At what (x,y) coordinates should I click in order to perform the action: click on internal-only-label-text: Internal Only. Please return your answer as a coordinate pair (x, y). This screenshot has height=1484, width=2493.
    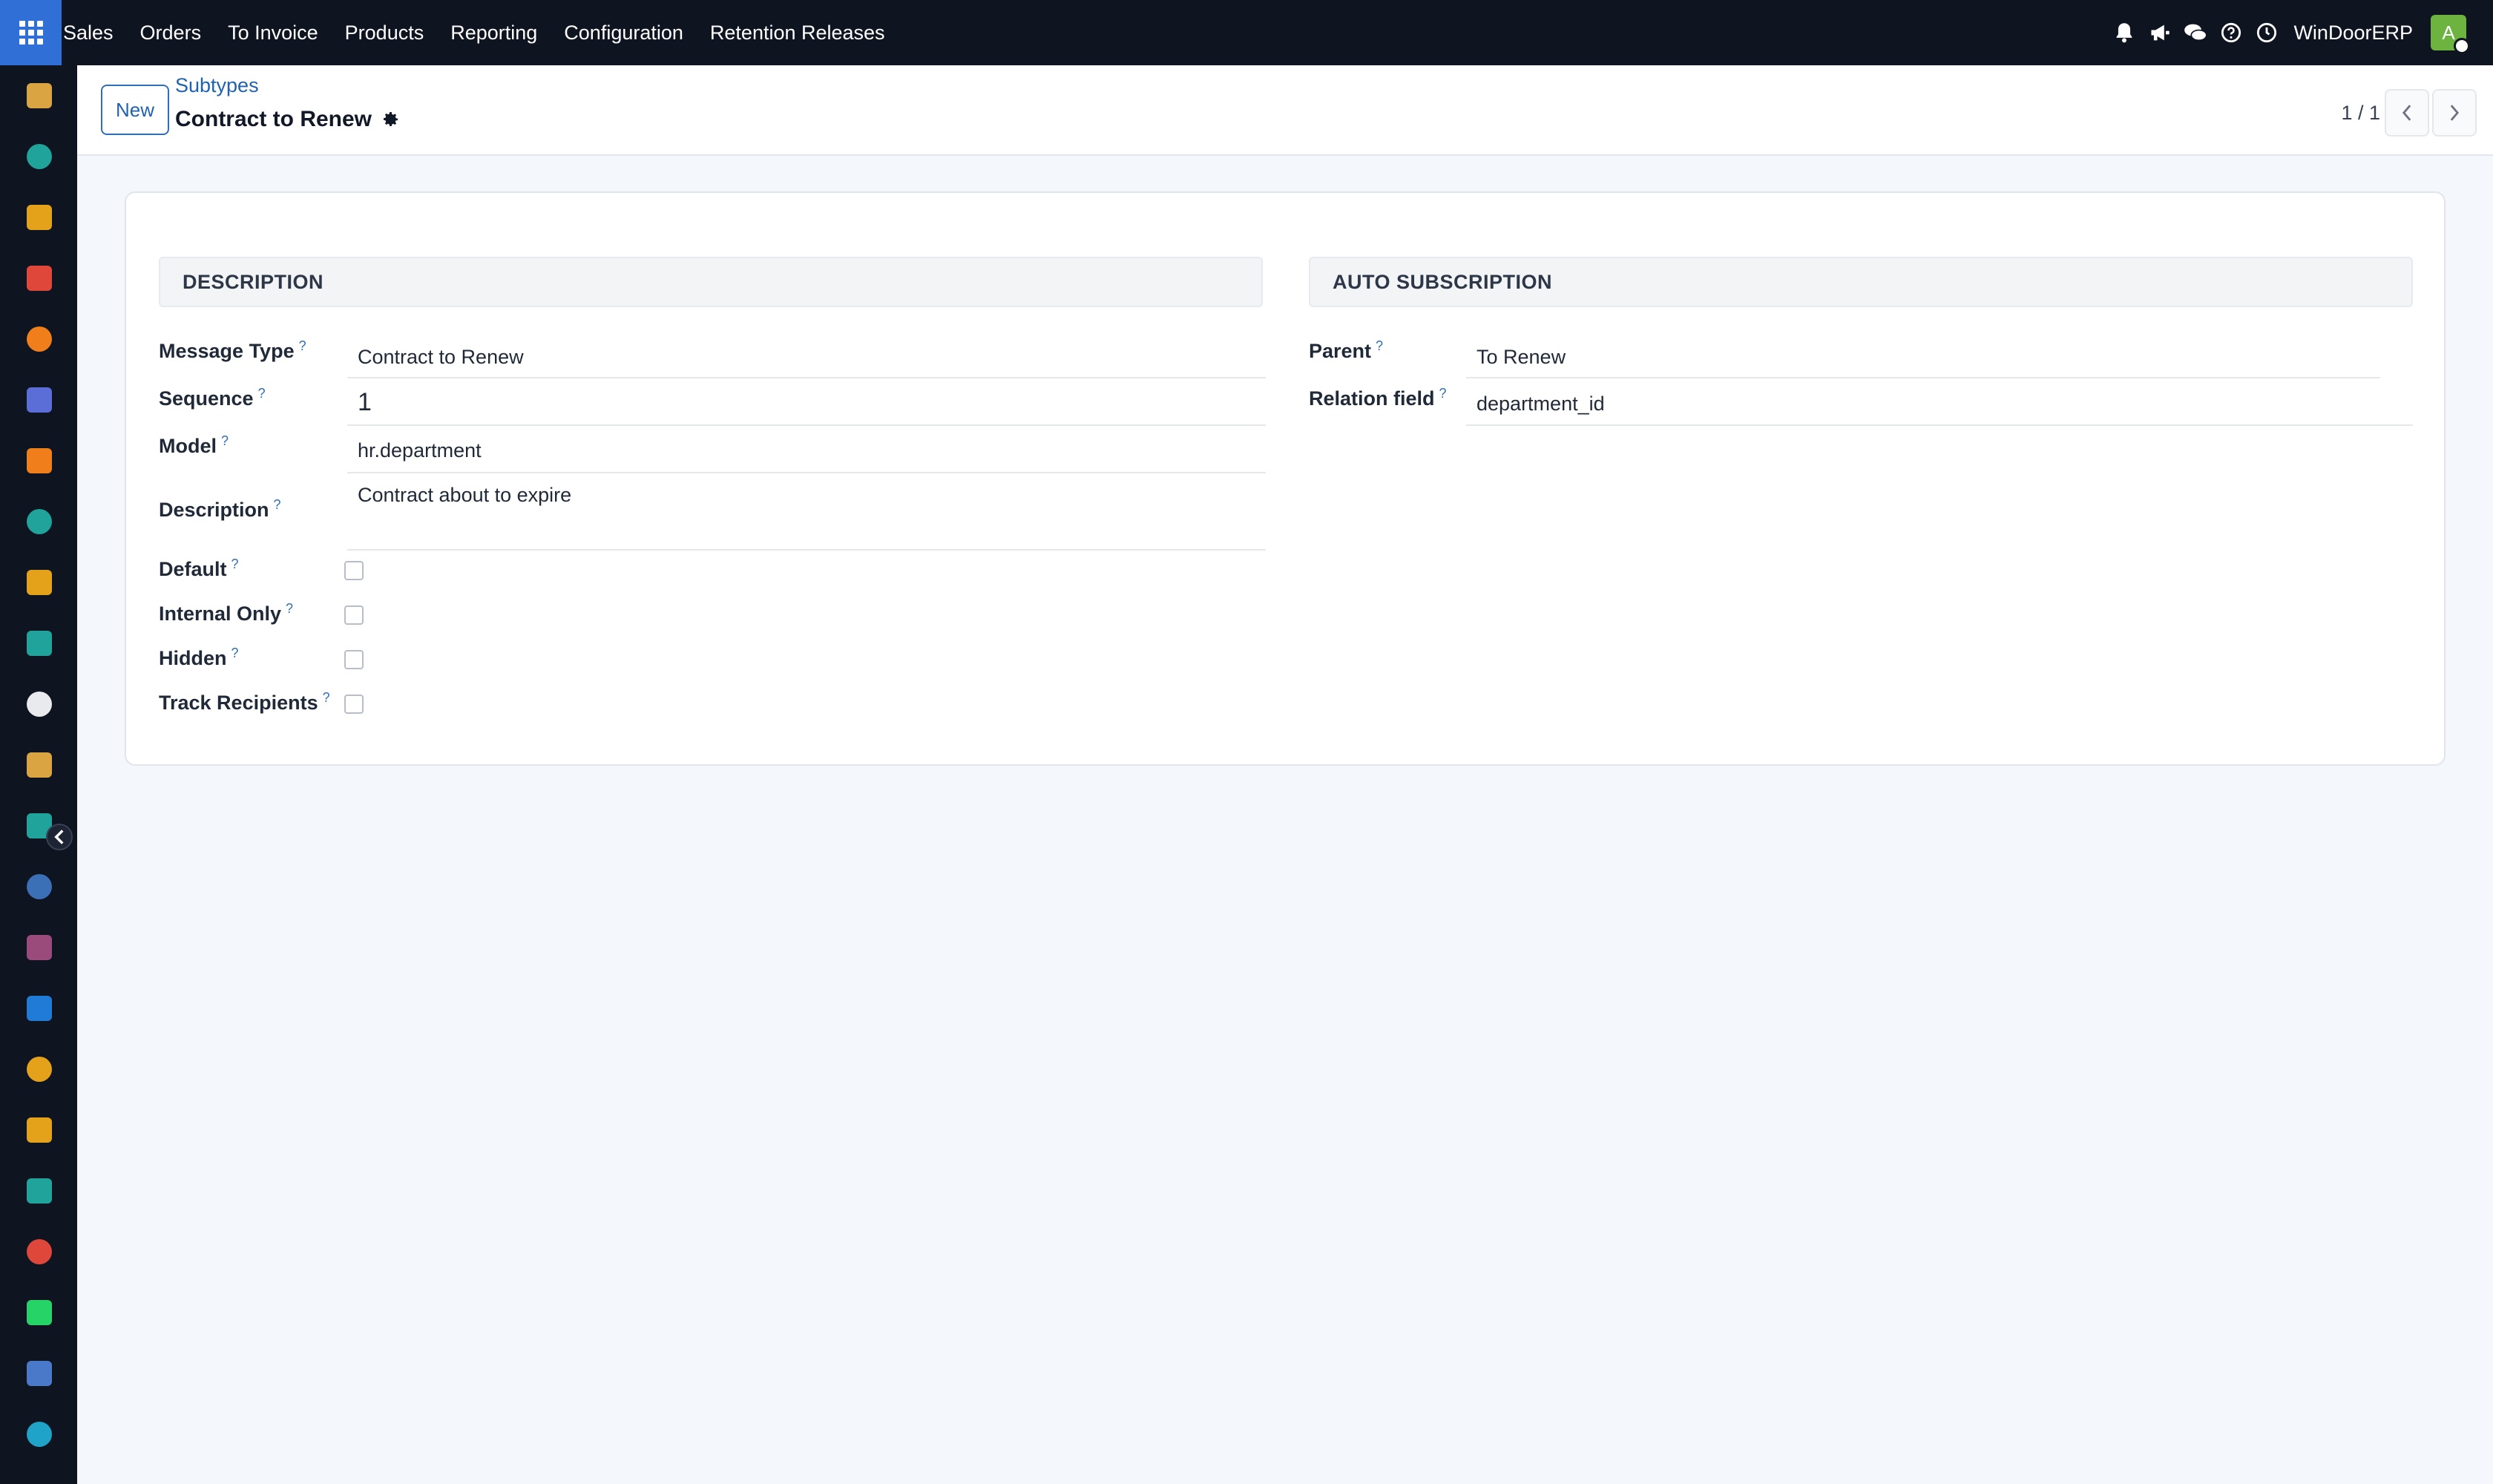
    Looking at the image, I should click on (220, 614).